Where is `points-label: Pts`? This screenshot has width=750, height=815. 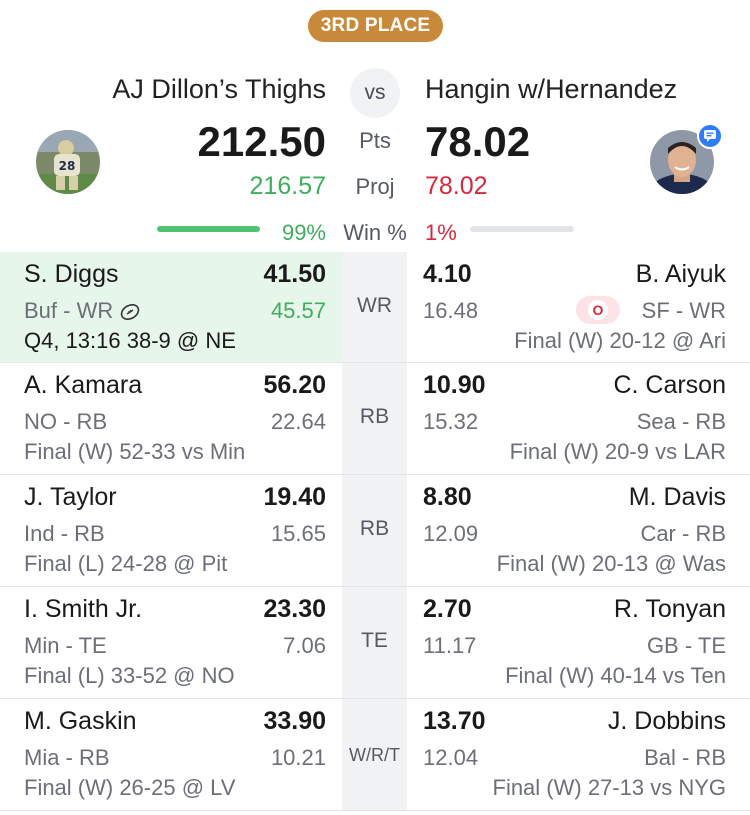
points-label: Pts is located at coordinates (375, 140).